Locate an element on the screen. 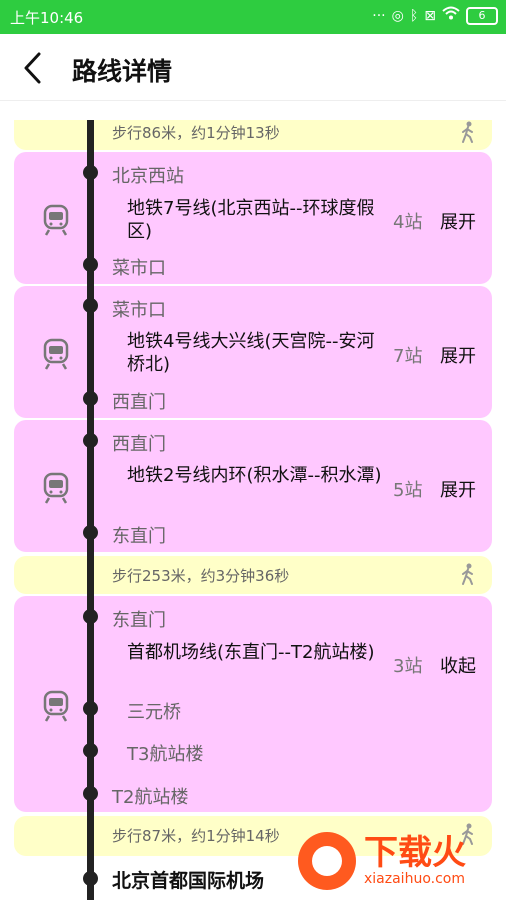 The height and width of the screenshot is (900, 506). destination-dot is located at coordinates (90, 878).